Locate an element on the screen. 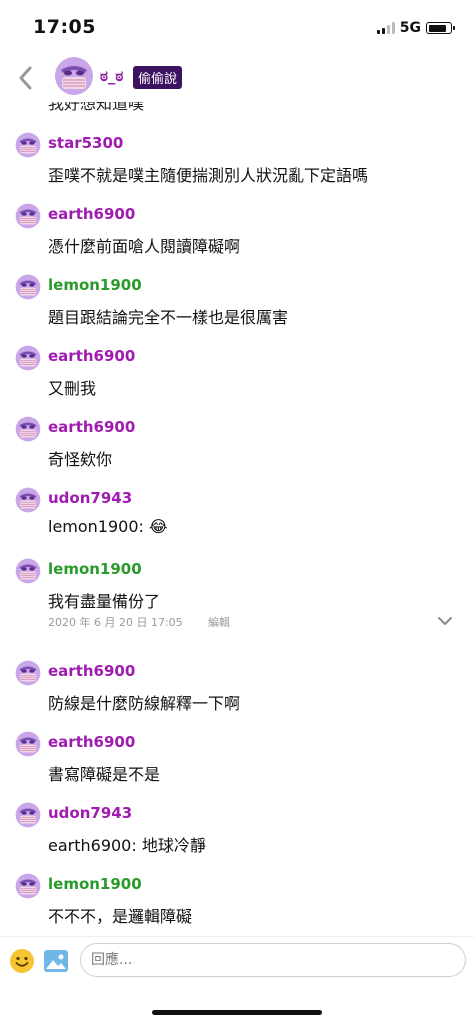  anonymous-badge: 偷偷說 is located at coordinates (158, 77).